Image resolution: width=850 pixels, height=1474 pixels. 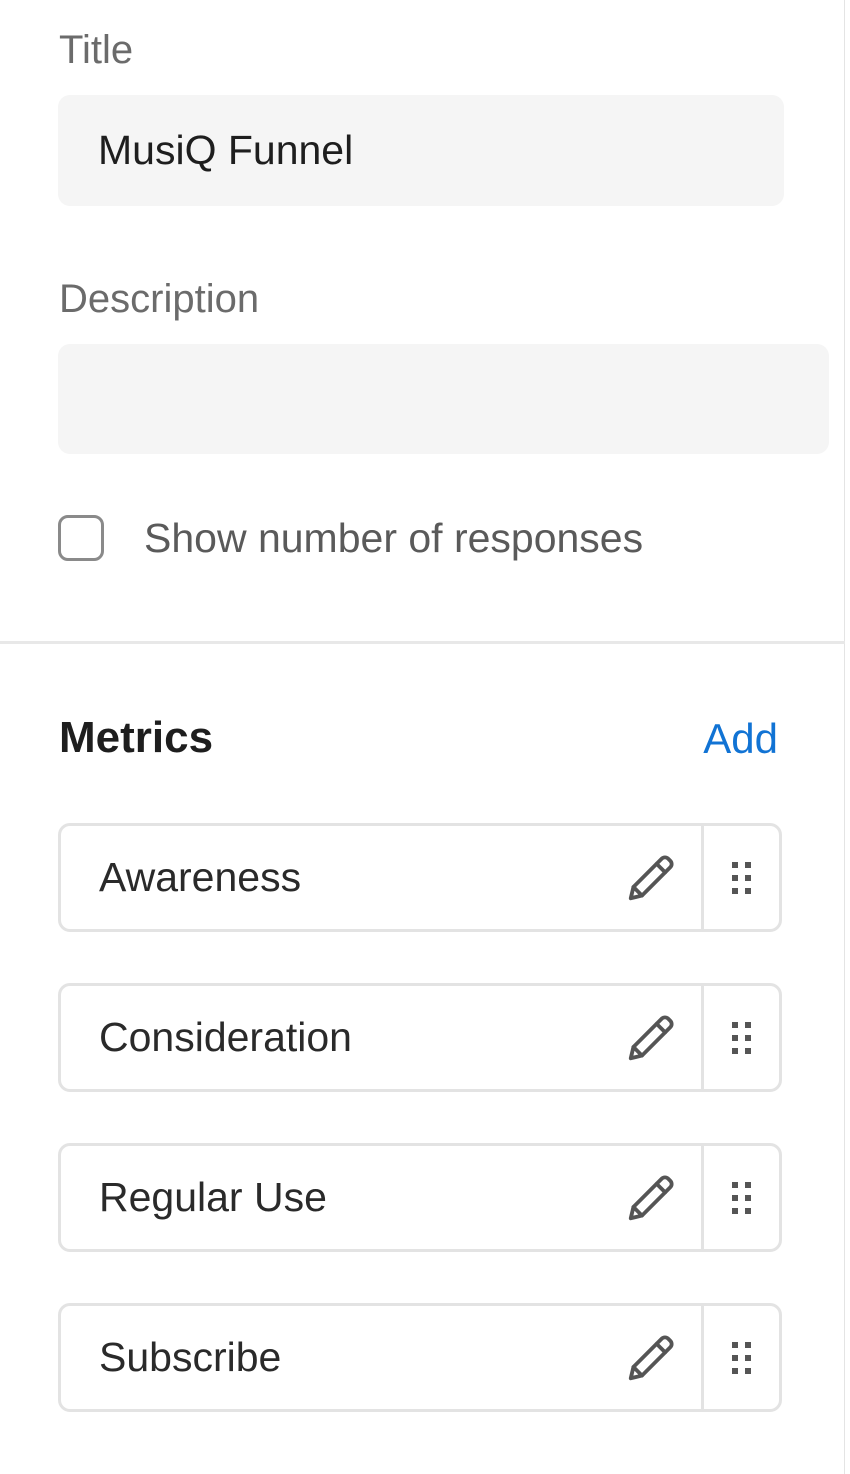 I want to click on metric-label: Consideration, so click(x=225, y=1037).